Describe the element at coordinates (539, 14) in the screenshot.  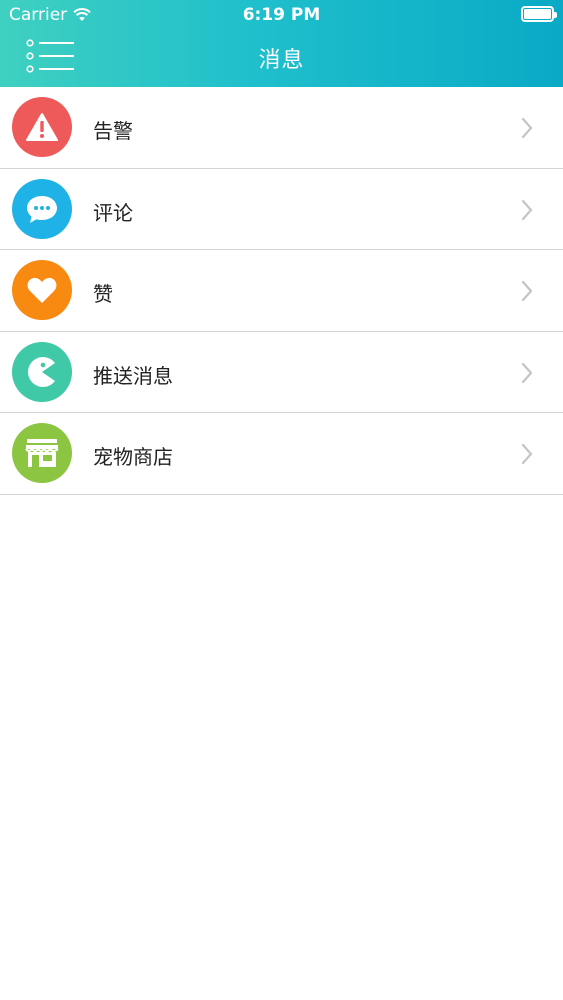
I see `battery-icon` at that location.